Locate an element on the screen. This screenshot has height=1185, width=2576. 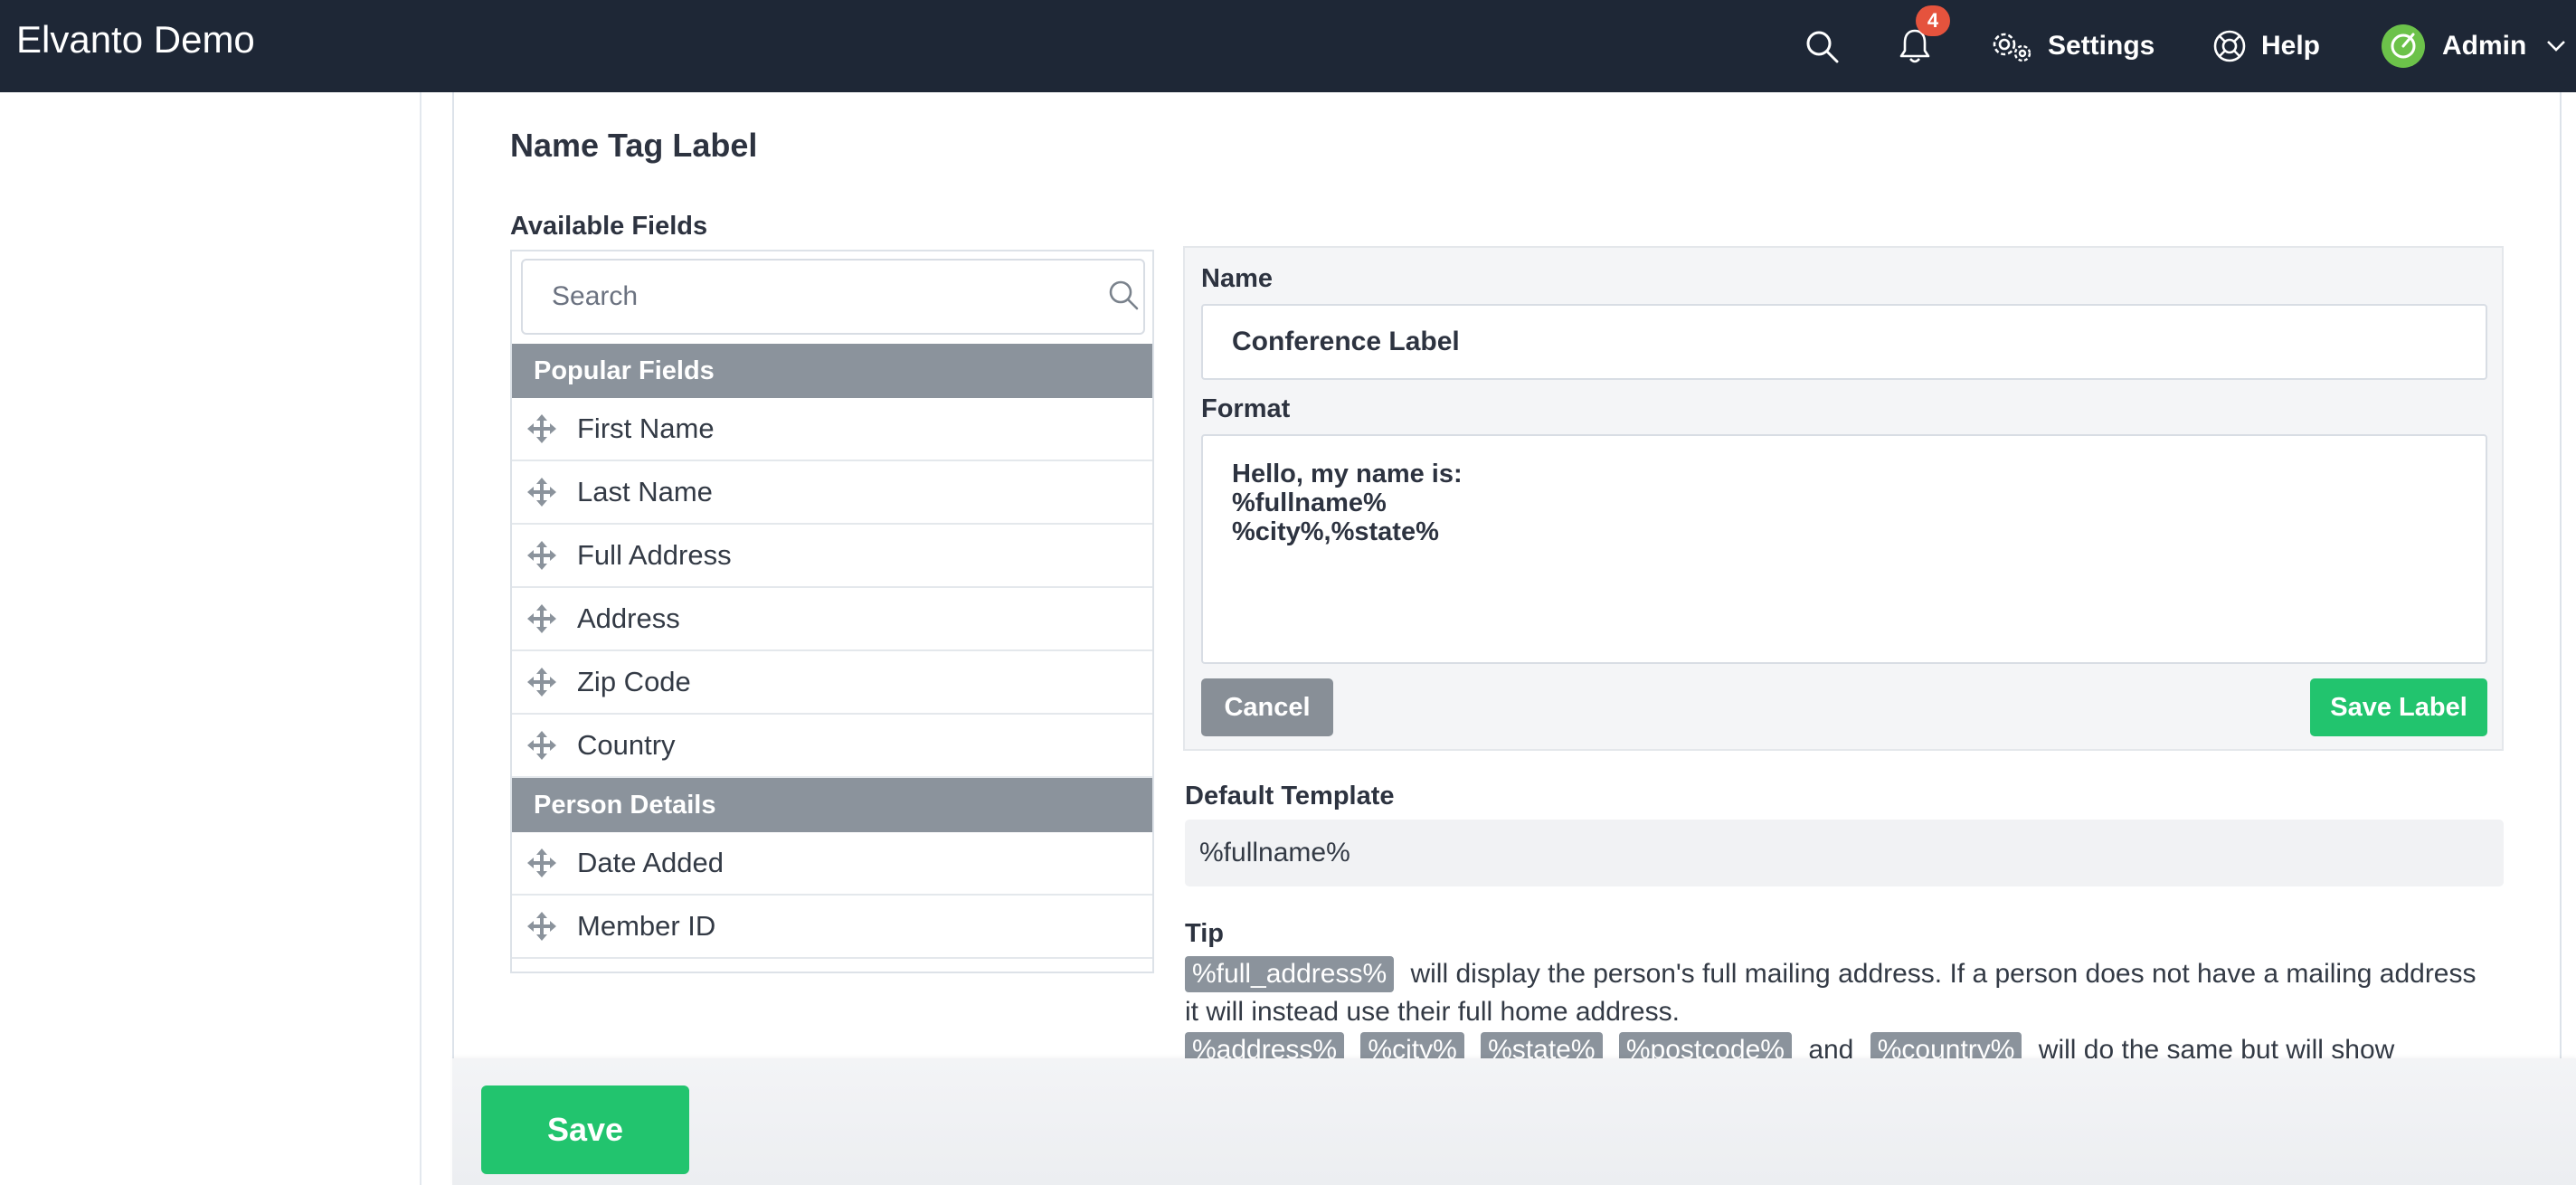
panel-left-border is located at coordinates (453, 575).